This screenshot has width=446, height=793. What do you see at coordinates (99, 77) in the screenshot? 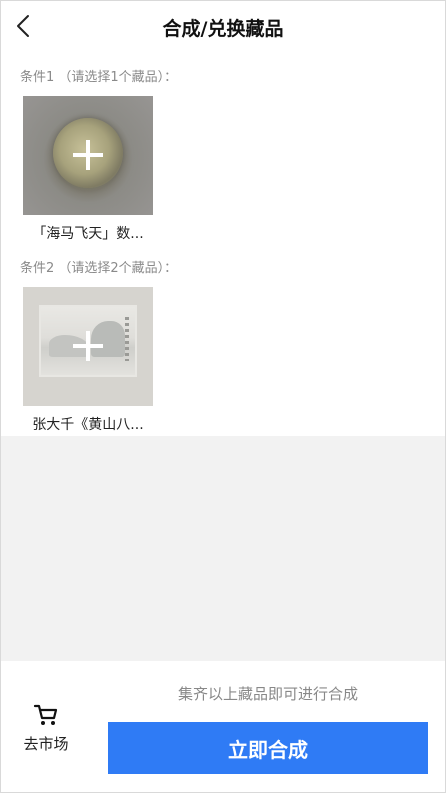
I see `condition-1-label: 条件1 （请选择1个藏品）：` at bounding box center [99, 77].